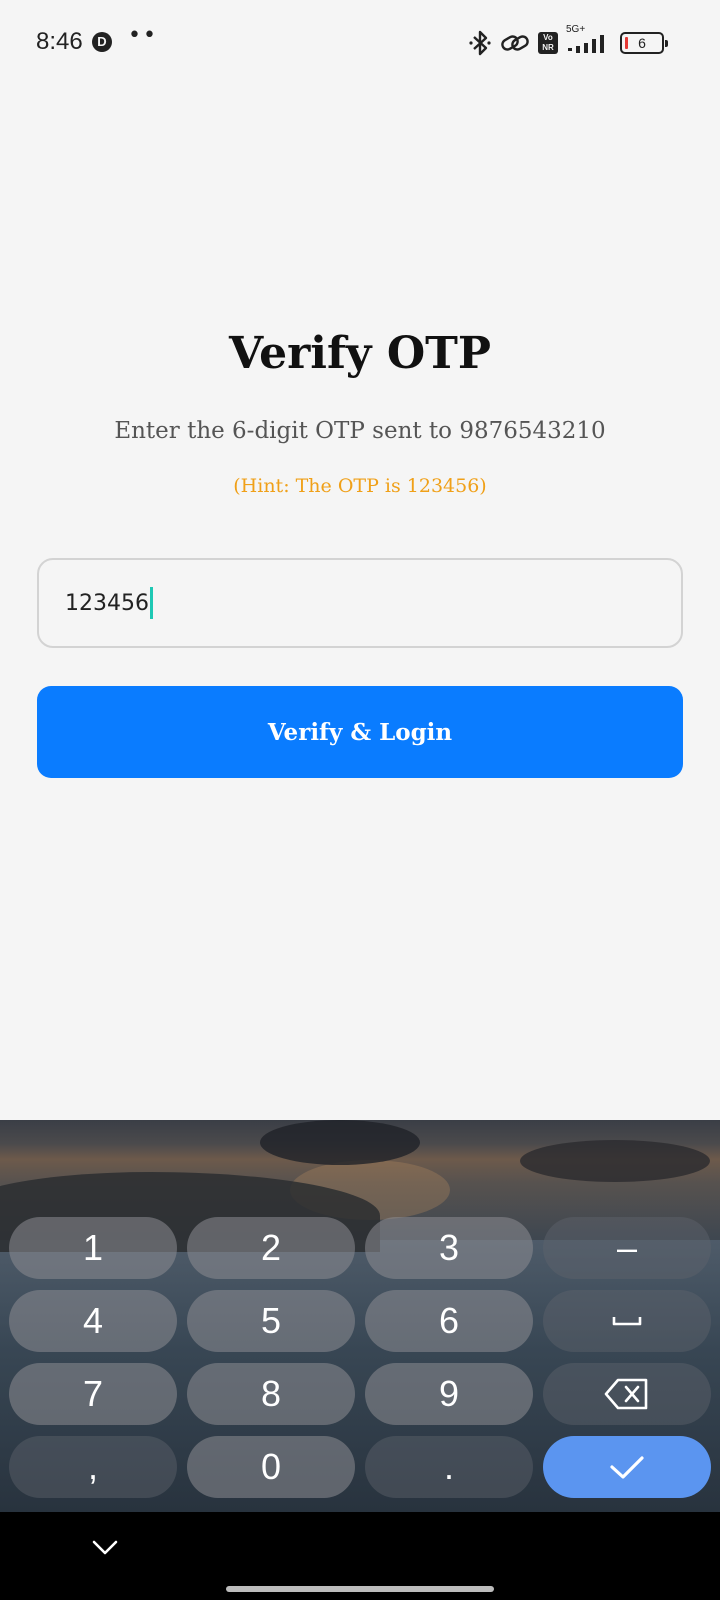 This screenshot has height=1600, width=720. I want to click on backspace-icon, so click(626, 1394).